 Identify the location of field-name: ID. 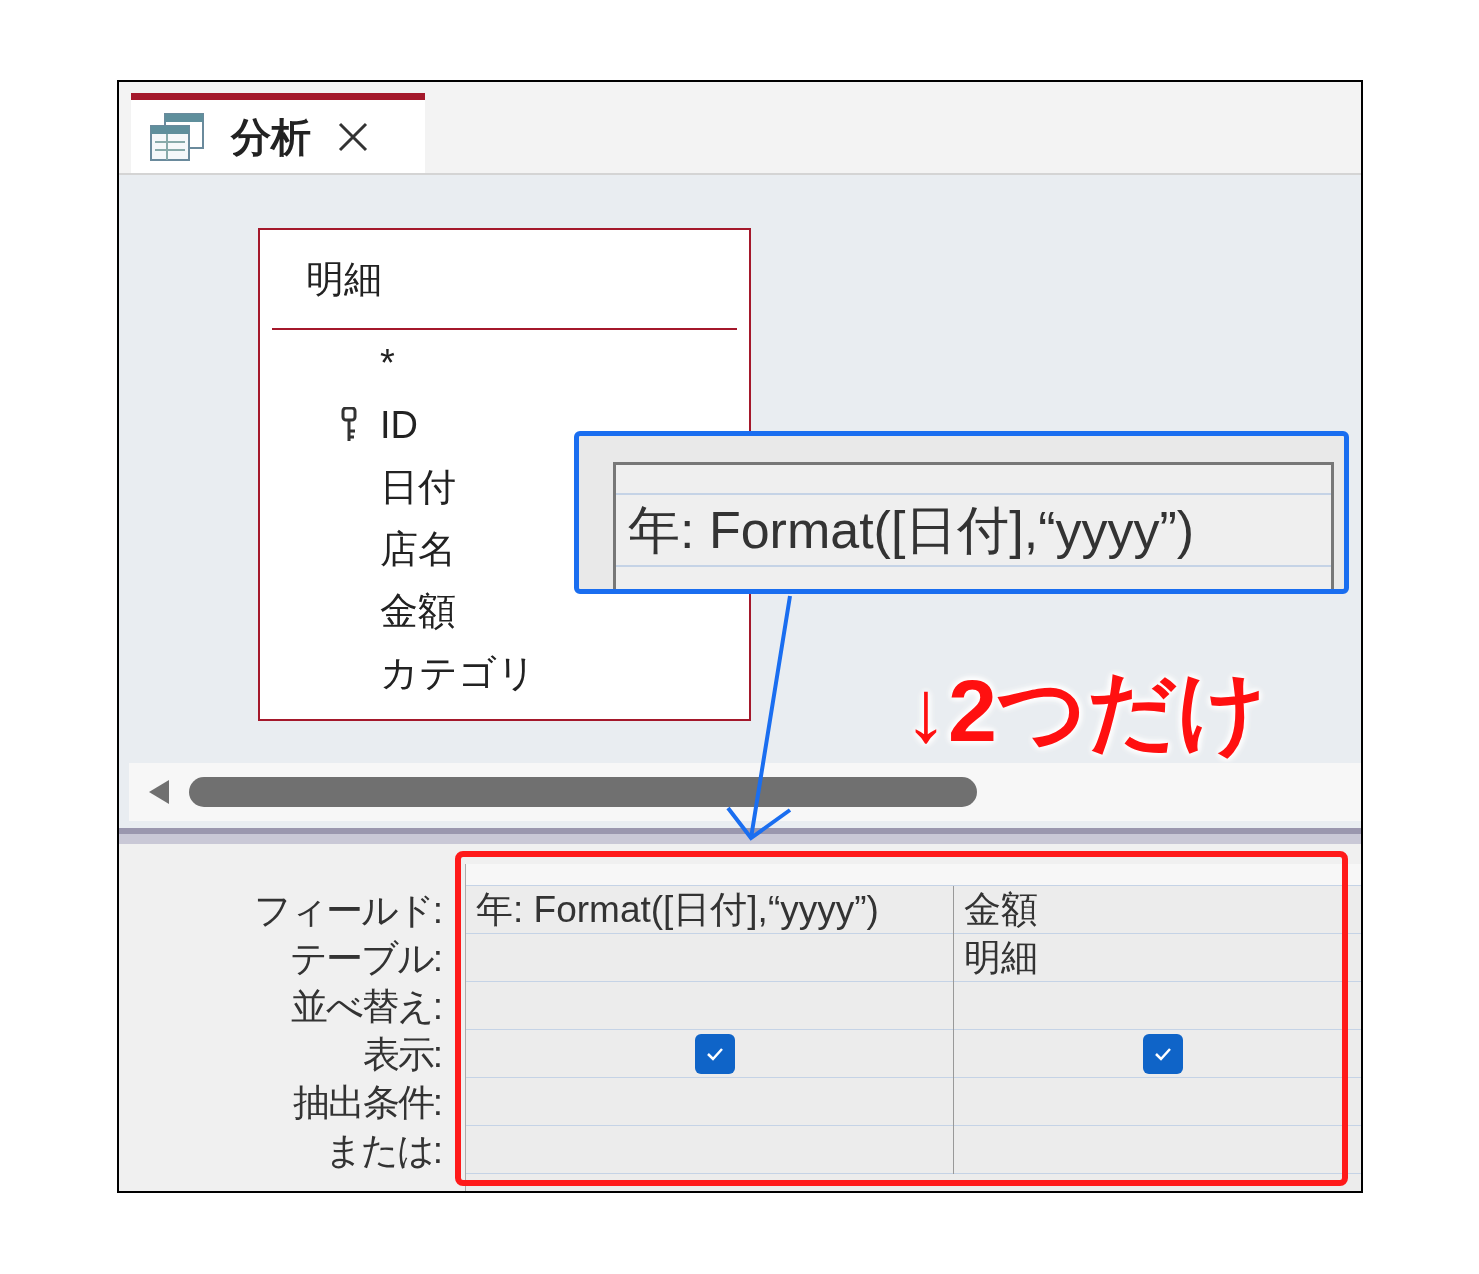
(399, 425).